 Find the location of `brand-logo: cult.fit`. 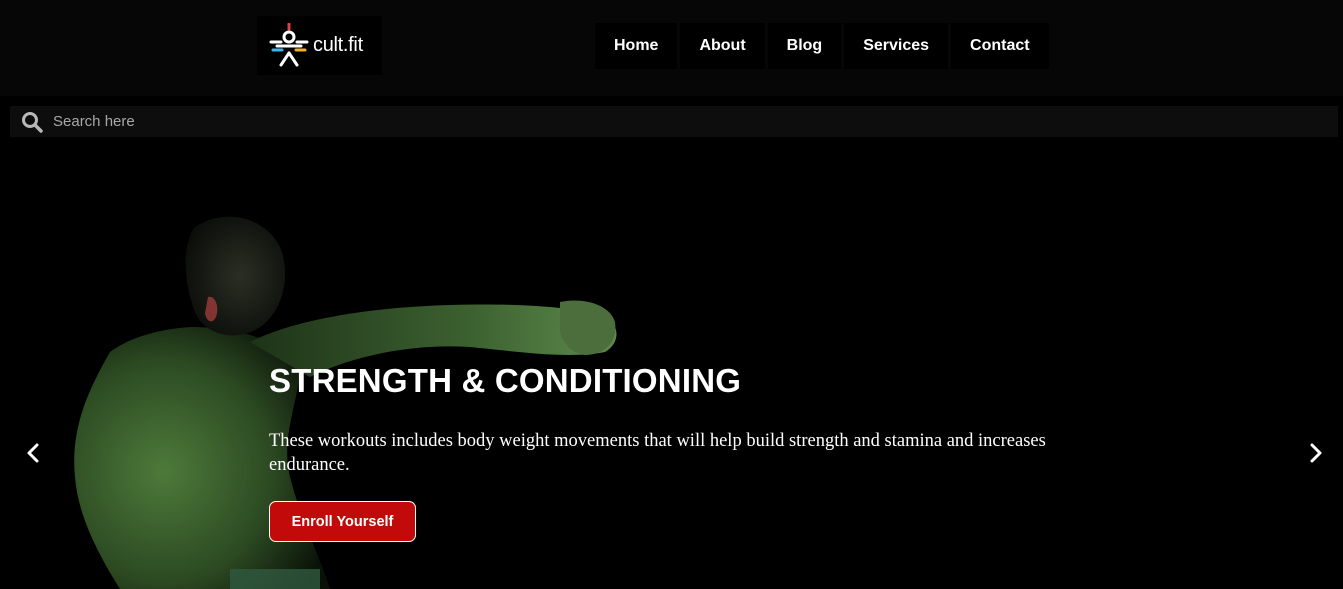

brand-logo: cult.fit is located at coordinates (319, 45).